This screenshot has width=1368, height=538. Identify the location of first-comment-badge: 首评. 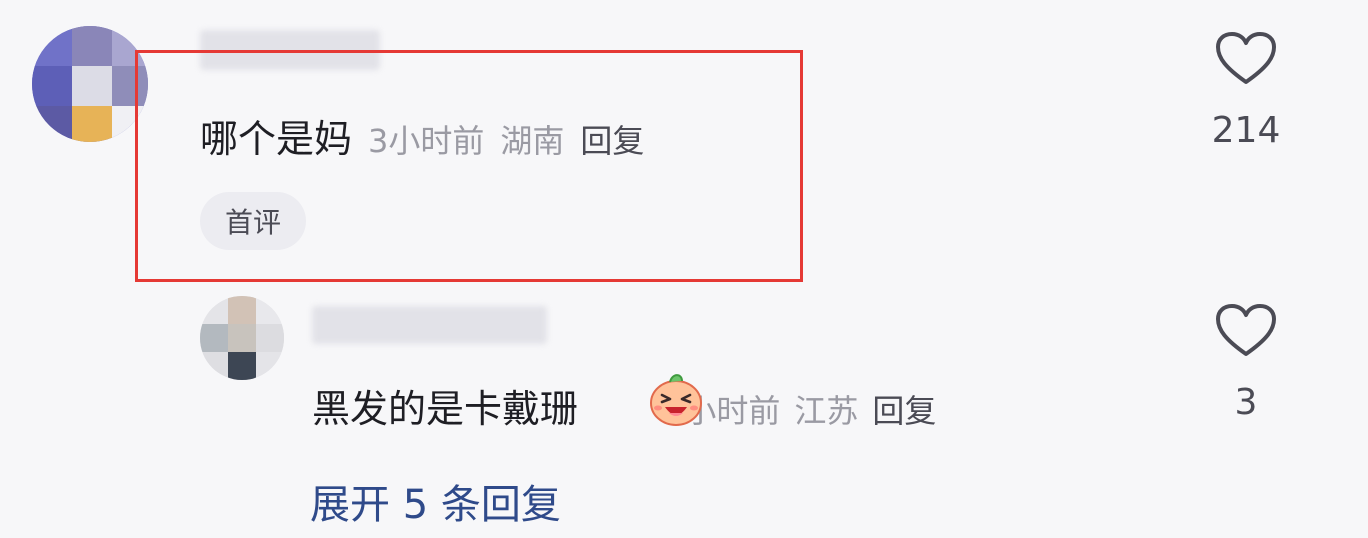
(253, 221).